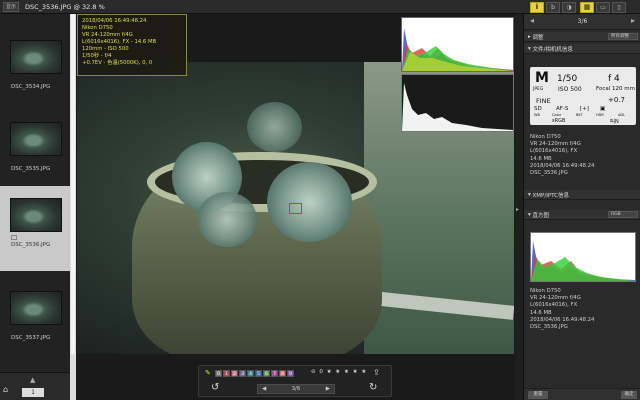 The width and height of the screenshot is (640, 400). I want to click on thumbnail-item: DSC_3537.JPG, so click(35, 321).